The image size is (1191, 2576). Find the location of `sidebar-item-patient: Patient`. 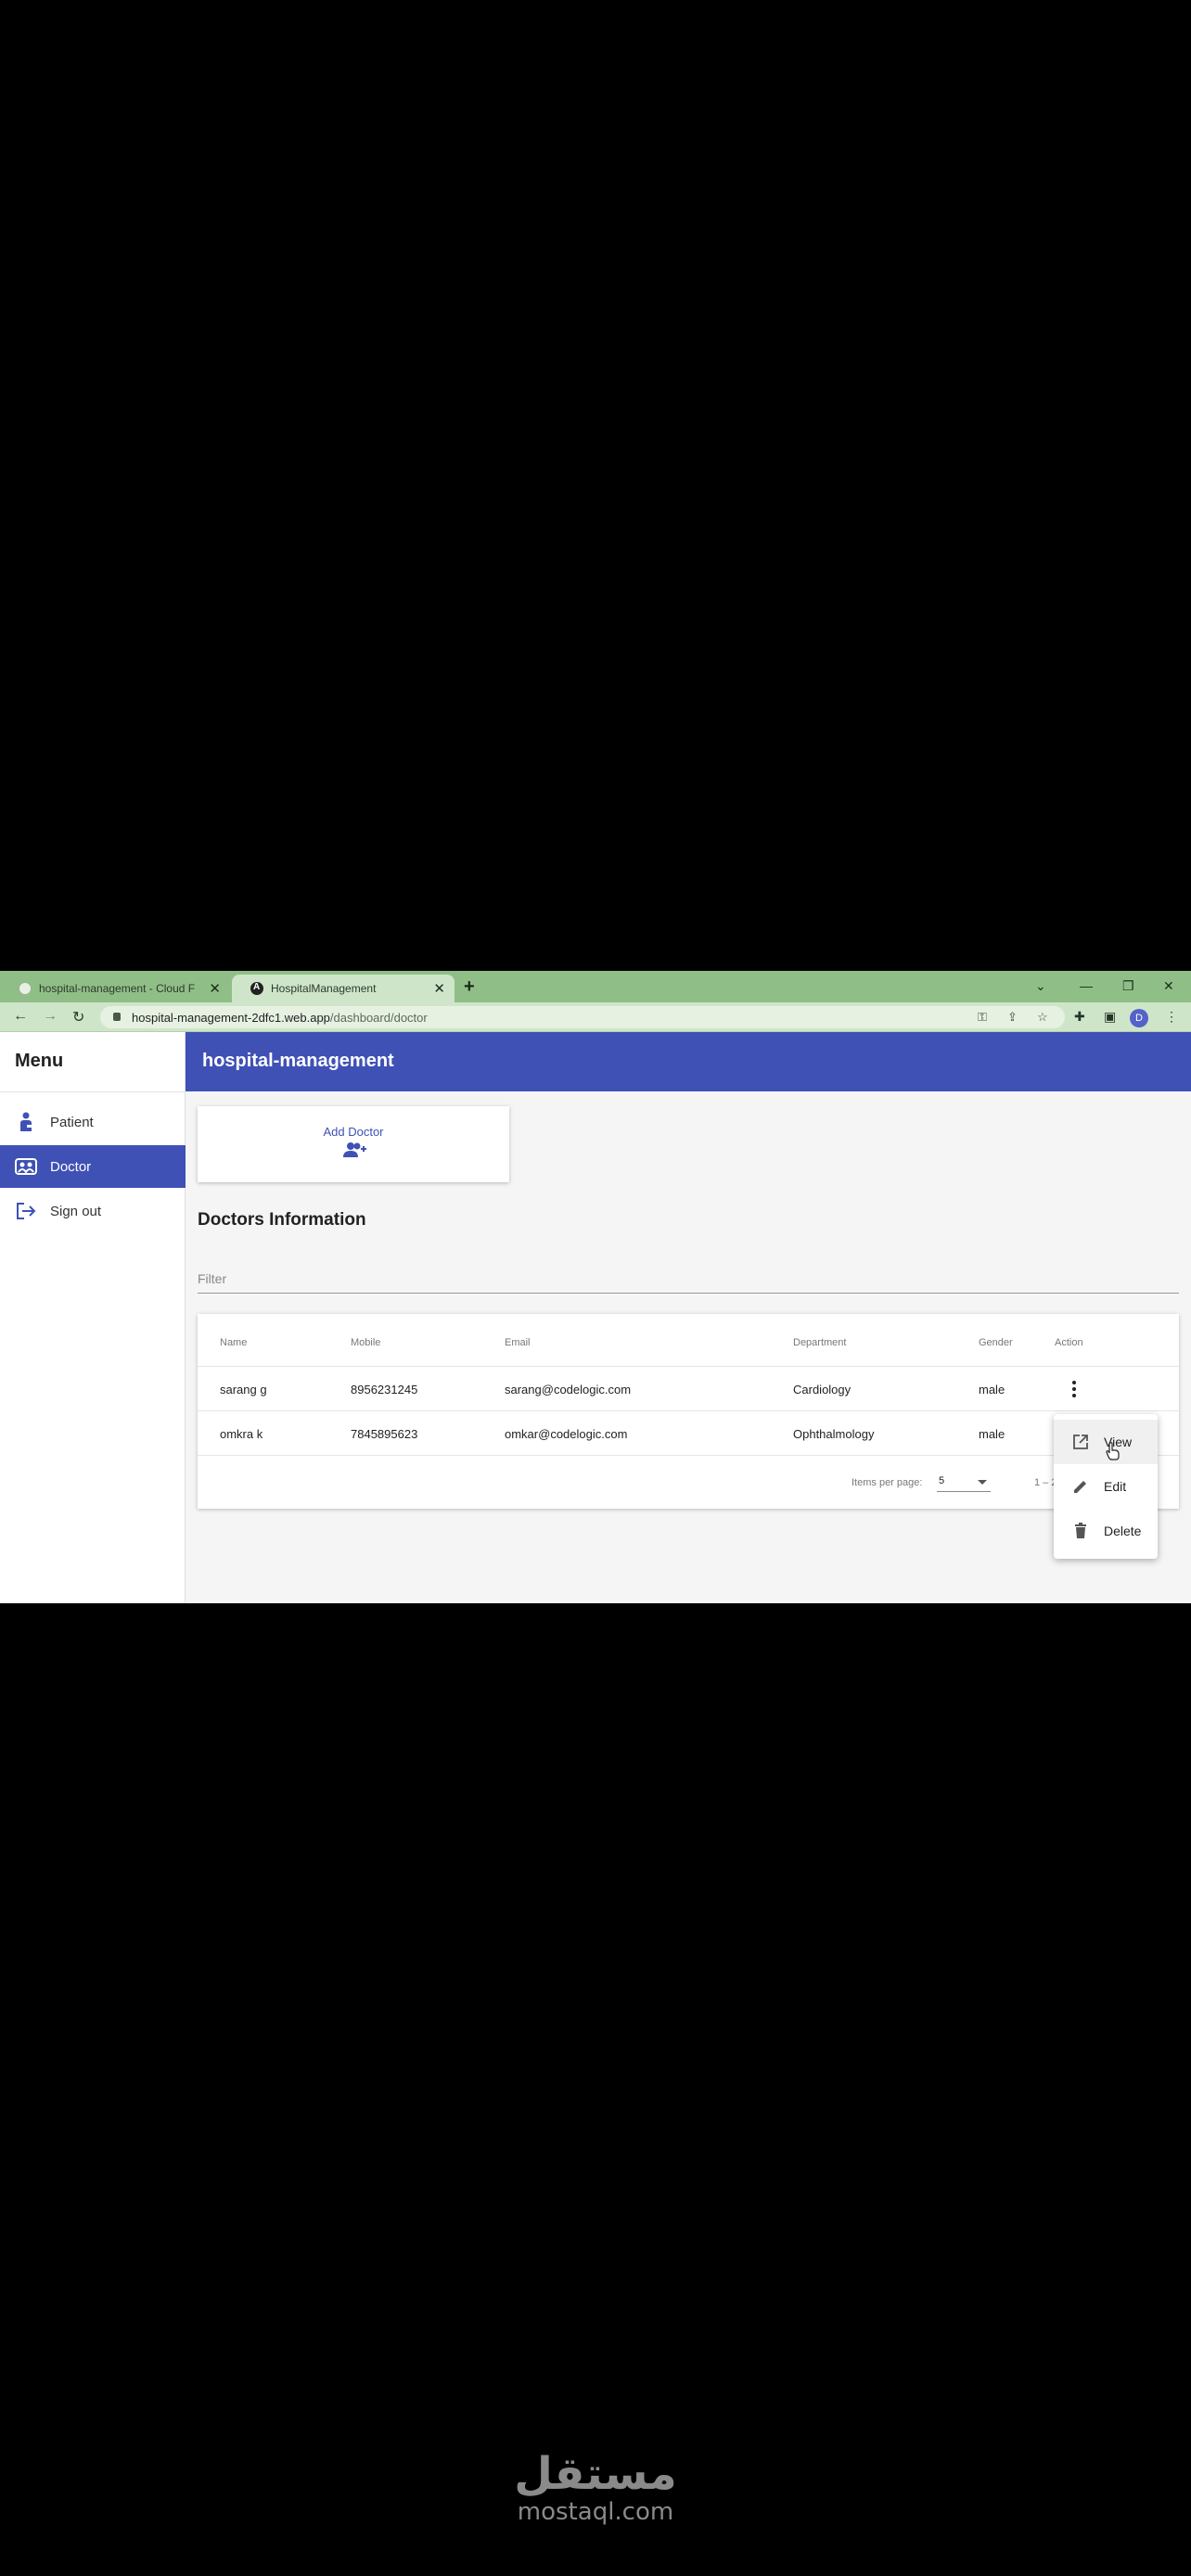

sidebar-item-patient: Patient is located at coordinates (93, 1122).